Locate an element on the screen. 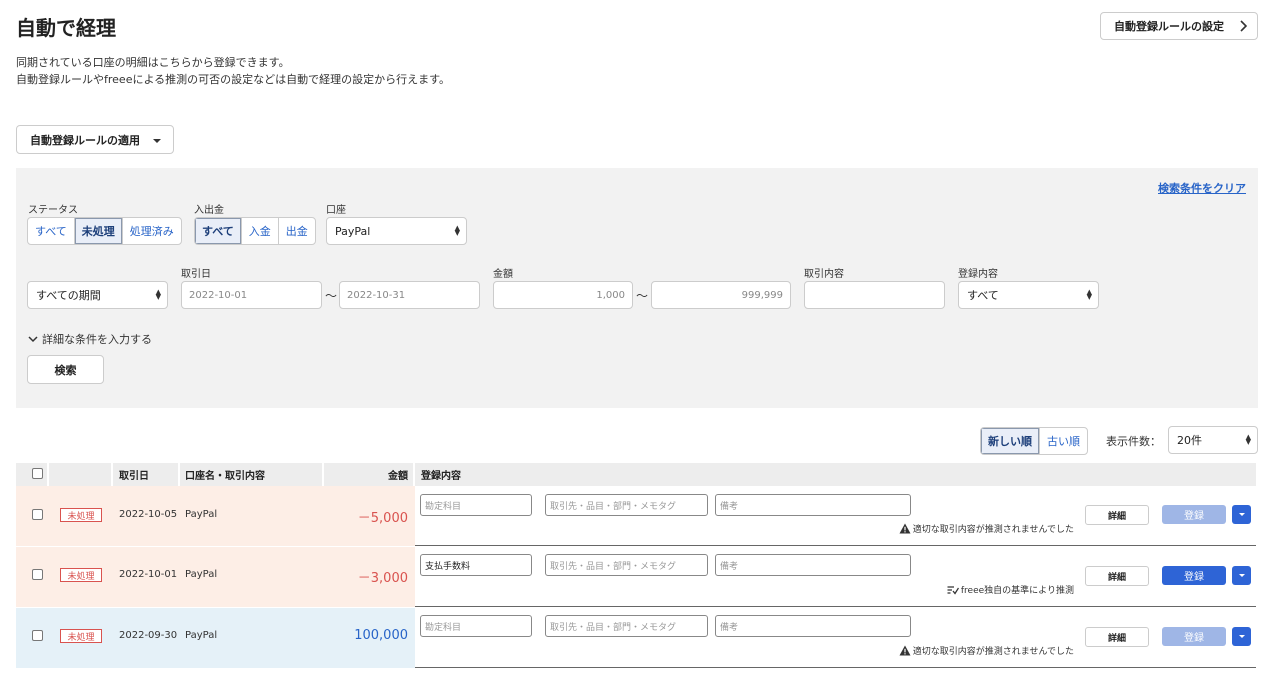 The width and height of the screenshot is (1274, 681). header-account: 口座名・取引内容 is located at coordinates (225, 476).